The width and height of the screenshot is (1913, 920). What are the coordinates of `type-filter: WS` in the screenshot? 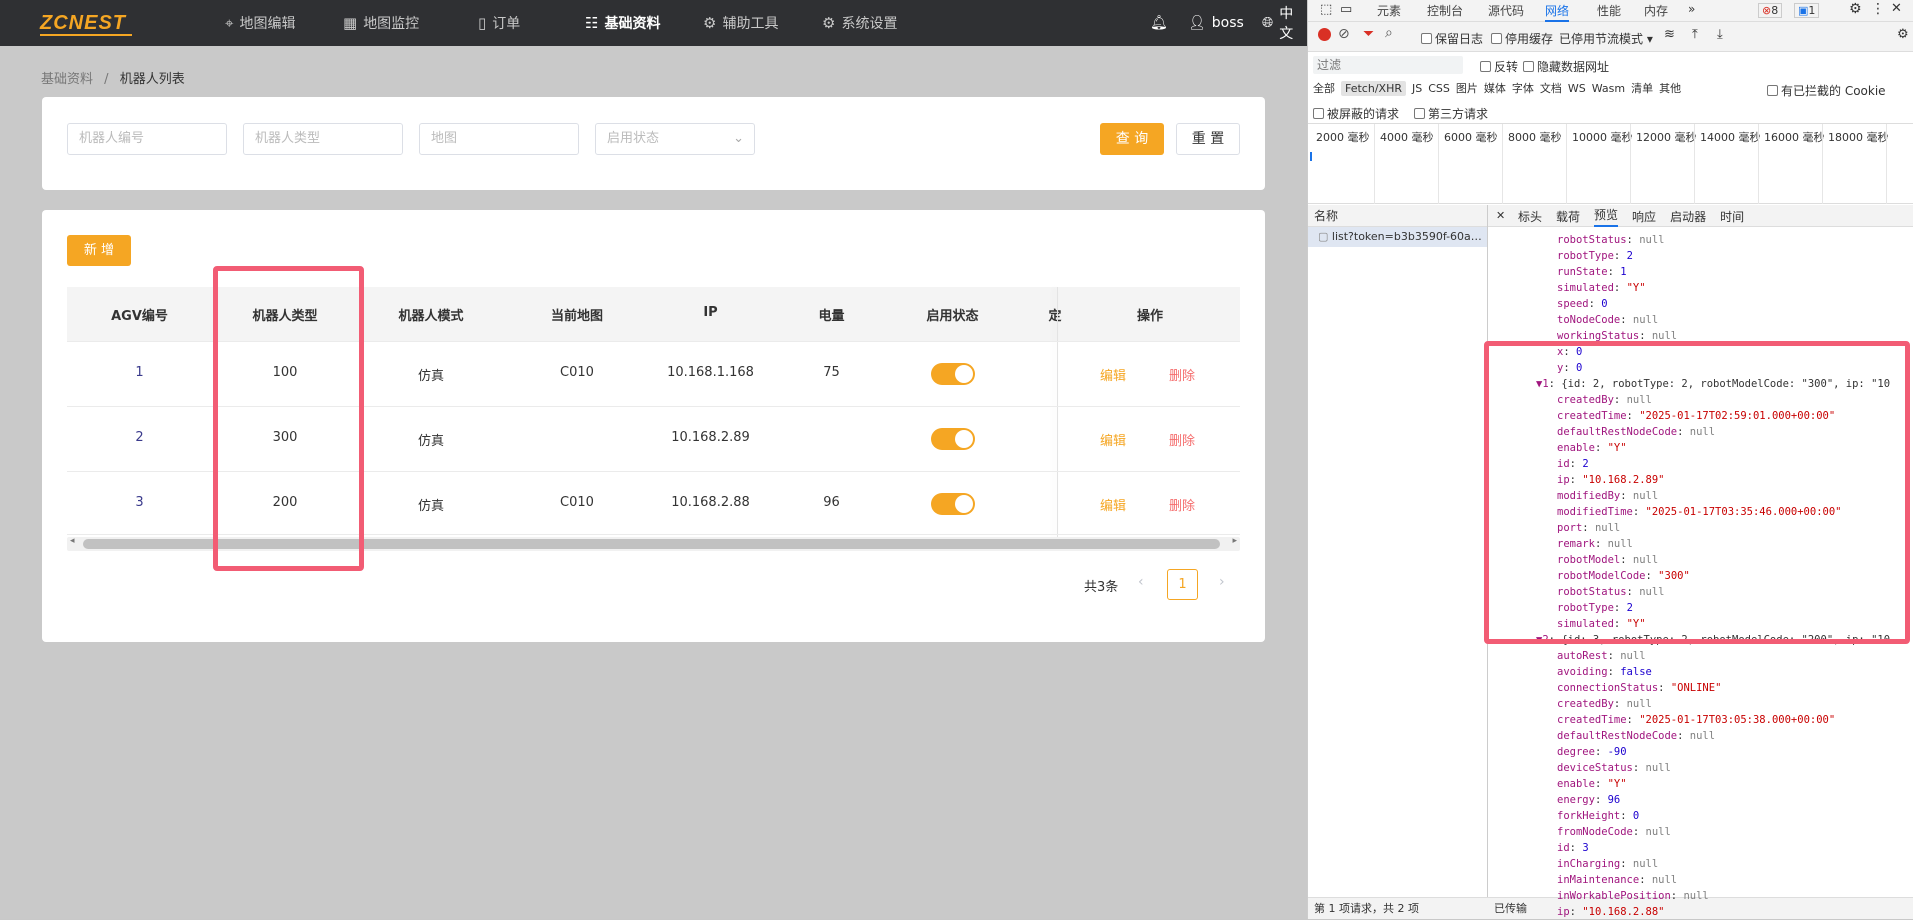 It's located at (1577, 88).